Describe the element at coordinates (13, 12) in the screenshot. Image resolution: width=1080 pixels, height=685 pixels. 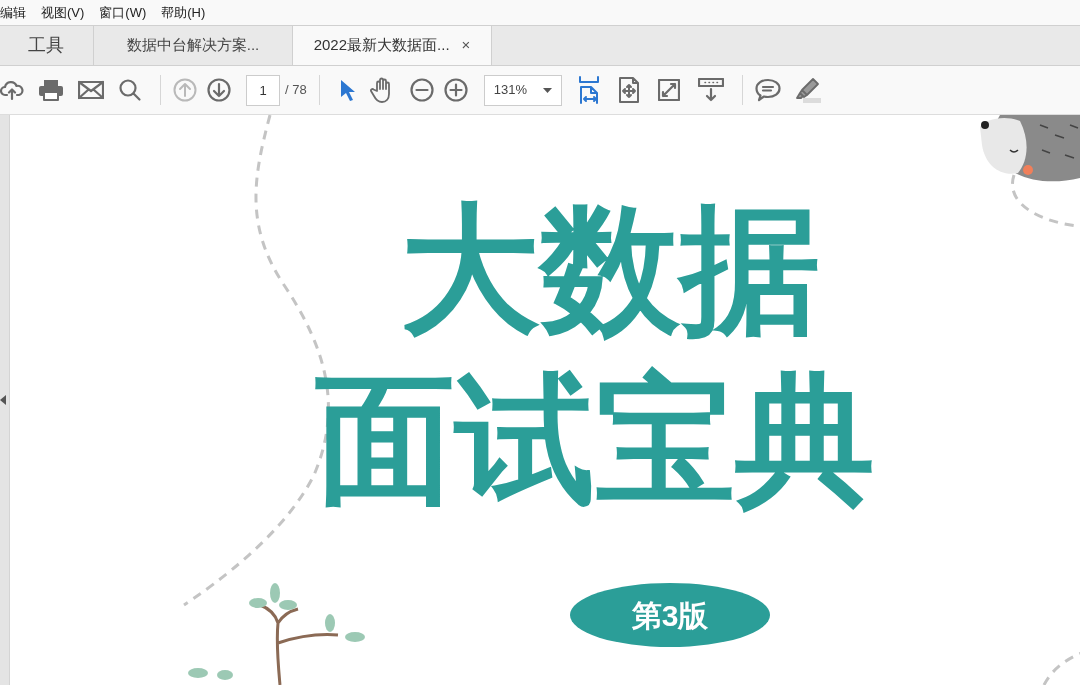
I see `menu-item: 编辑` at that location.